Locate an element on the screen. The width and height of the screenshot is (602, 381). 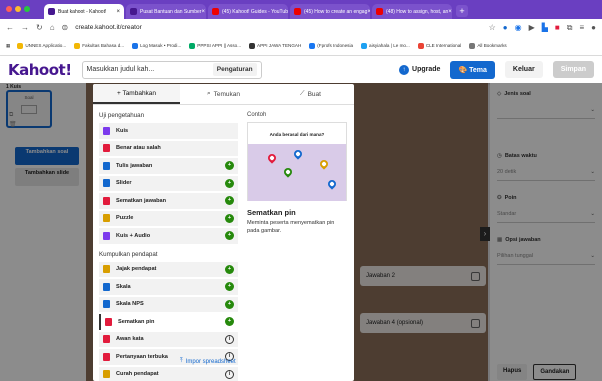
bookmark-favicon-icon is located at coordinates (420, 45).